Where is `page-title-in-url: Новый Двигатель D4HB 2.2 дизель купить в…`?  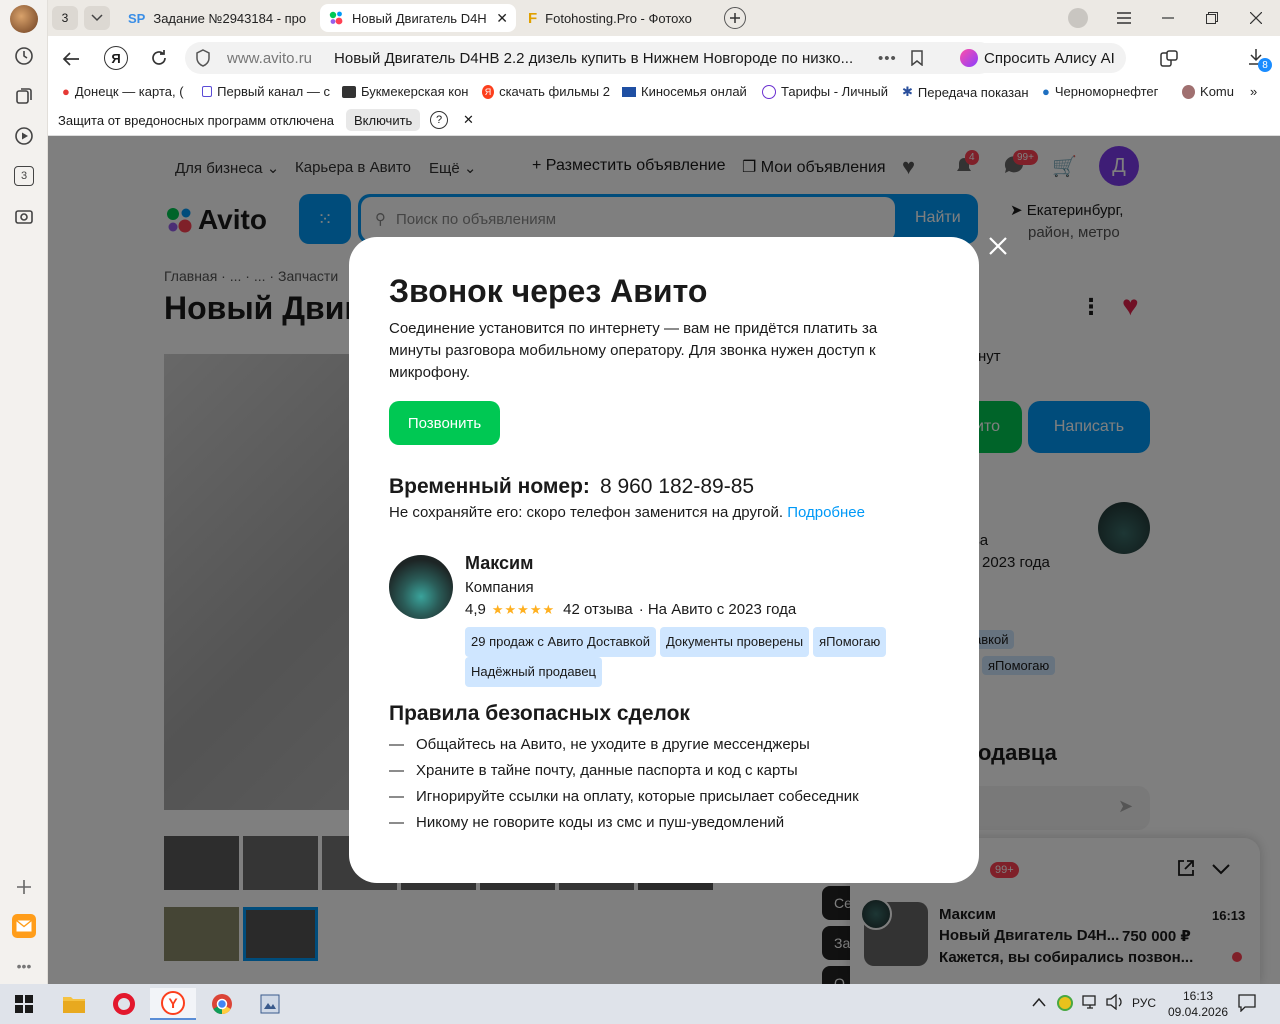 page-title-in-url: Новый Двигатель D4HB 2.2 дизель купить в… is located at coordinates (594, 58).